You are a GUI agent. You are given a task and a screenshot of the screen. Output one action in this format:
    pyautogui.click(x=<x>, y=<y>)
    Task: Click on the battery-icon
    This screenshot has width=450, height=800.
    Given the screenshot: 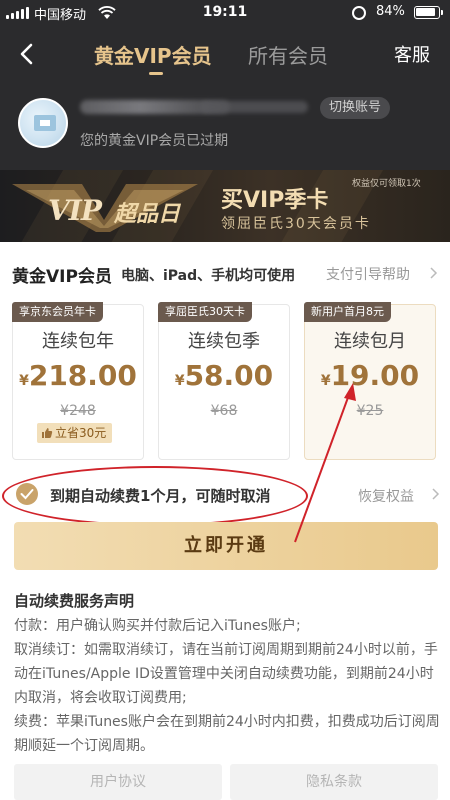 What is the action you would take?
    pyautogui.click(x=428, y=12)
    